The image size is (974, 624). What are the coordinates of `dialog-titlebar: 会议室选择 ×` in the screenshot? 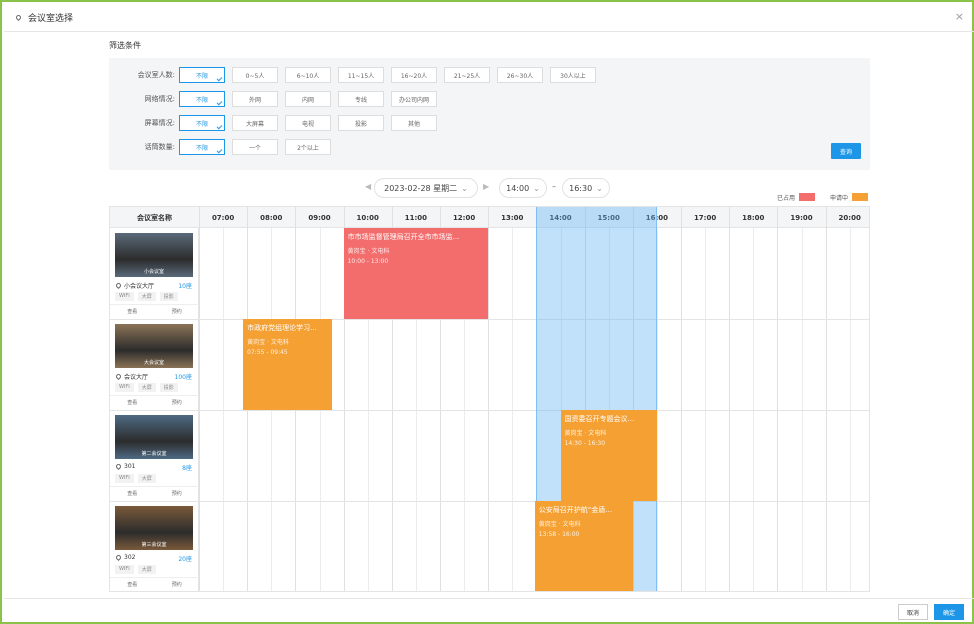 It's located at (489, 18).